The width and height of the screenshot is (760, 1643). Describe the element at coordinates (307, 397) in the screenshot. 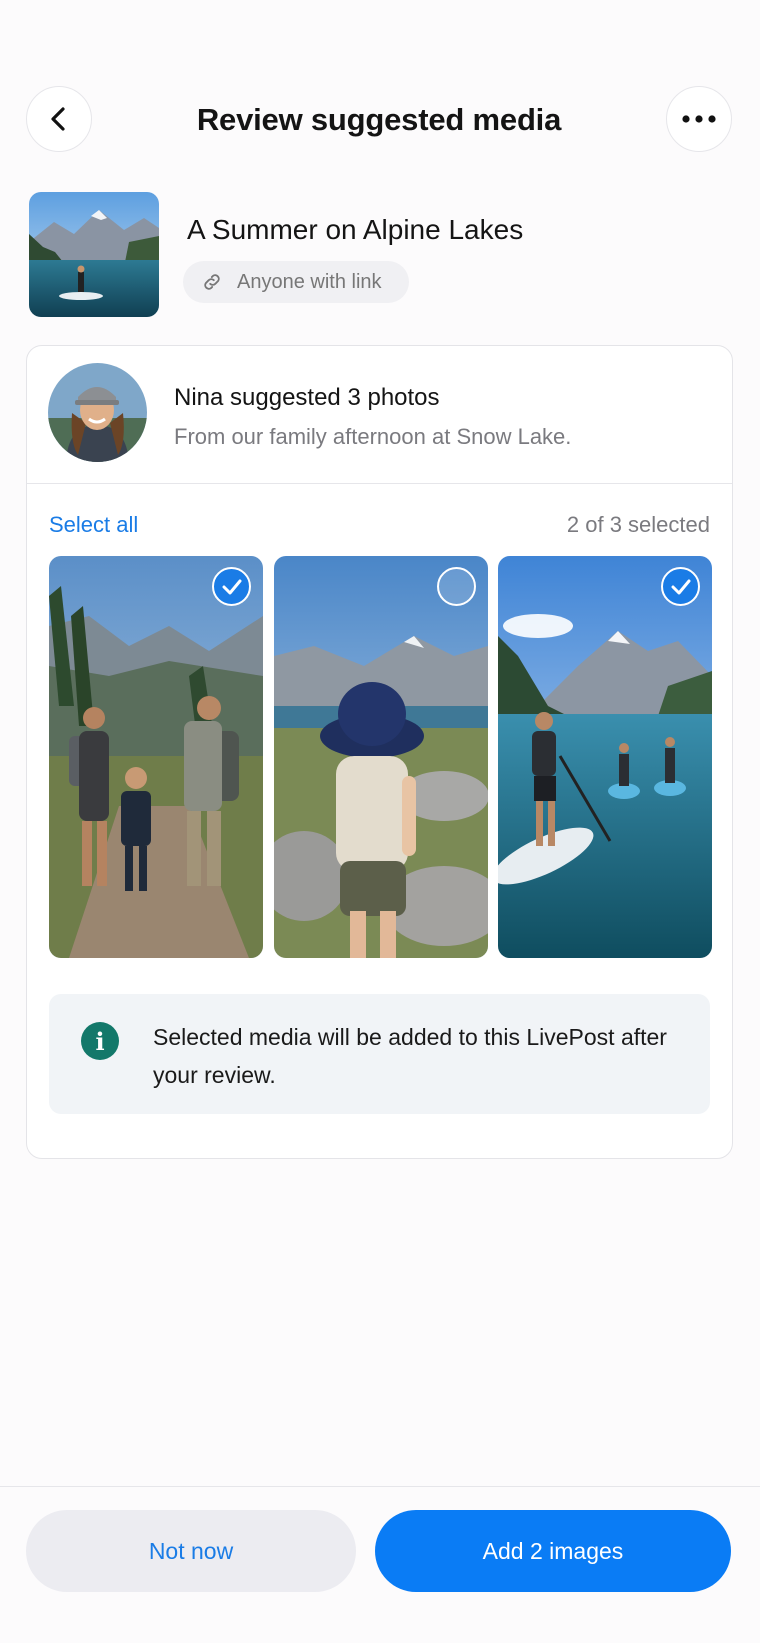

I see `suggester-name: Nina suggested 3 photos` at that location.